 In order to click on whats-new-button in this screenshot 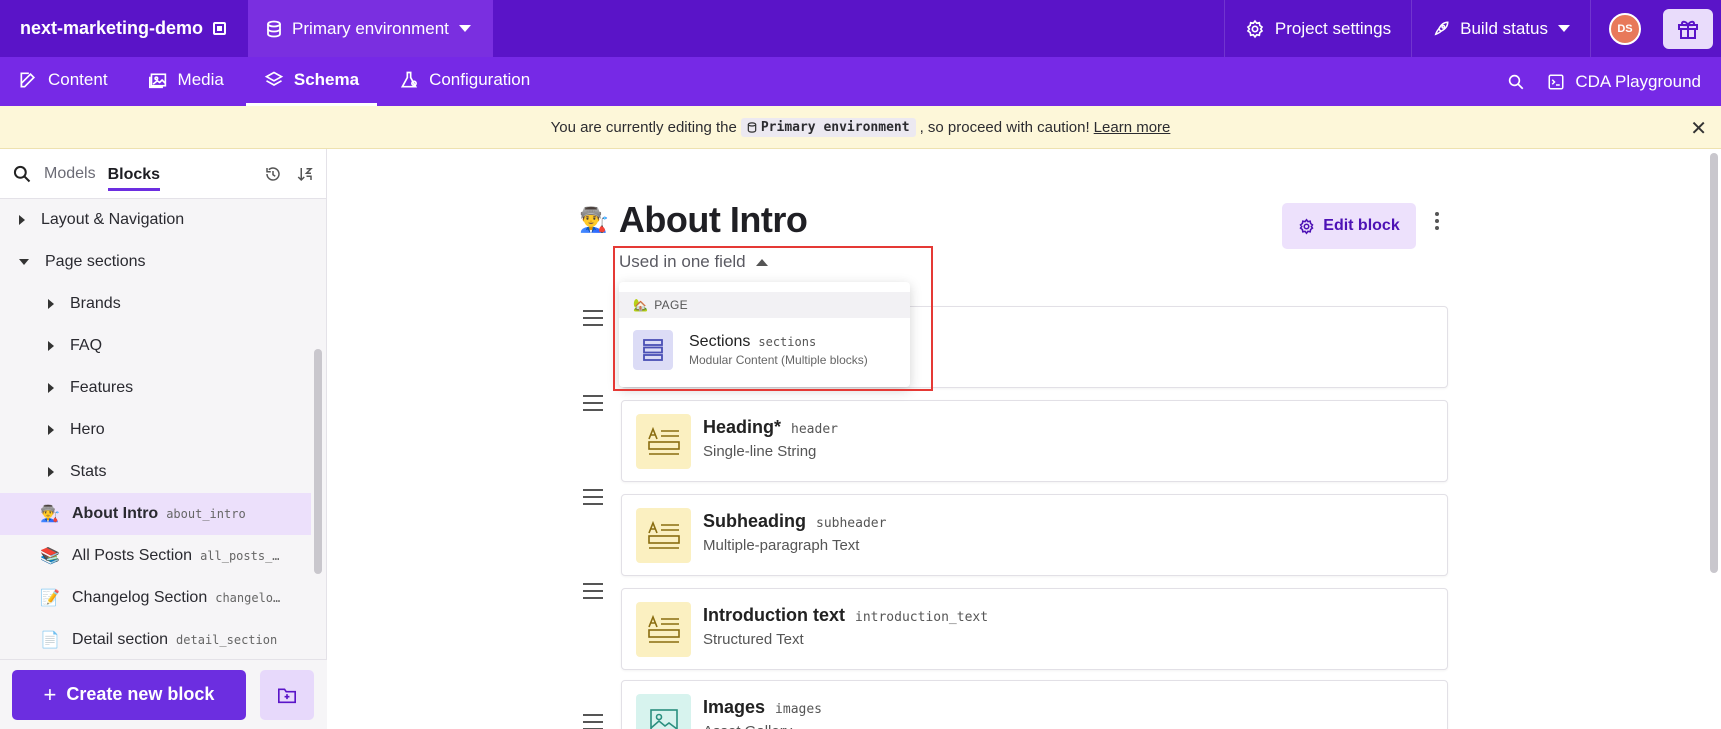, I will do `click(1688, 28)`.